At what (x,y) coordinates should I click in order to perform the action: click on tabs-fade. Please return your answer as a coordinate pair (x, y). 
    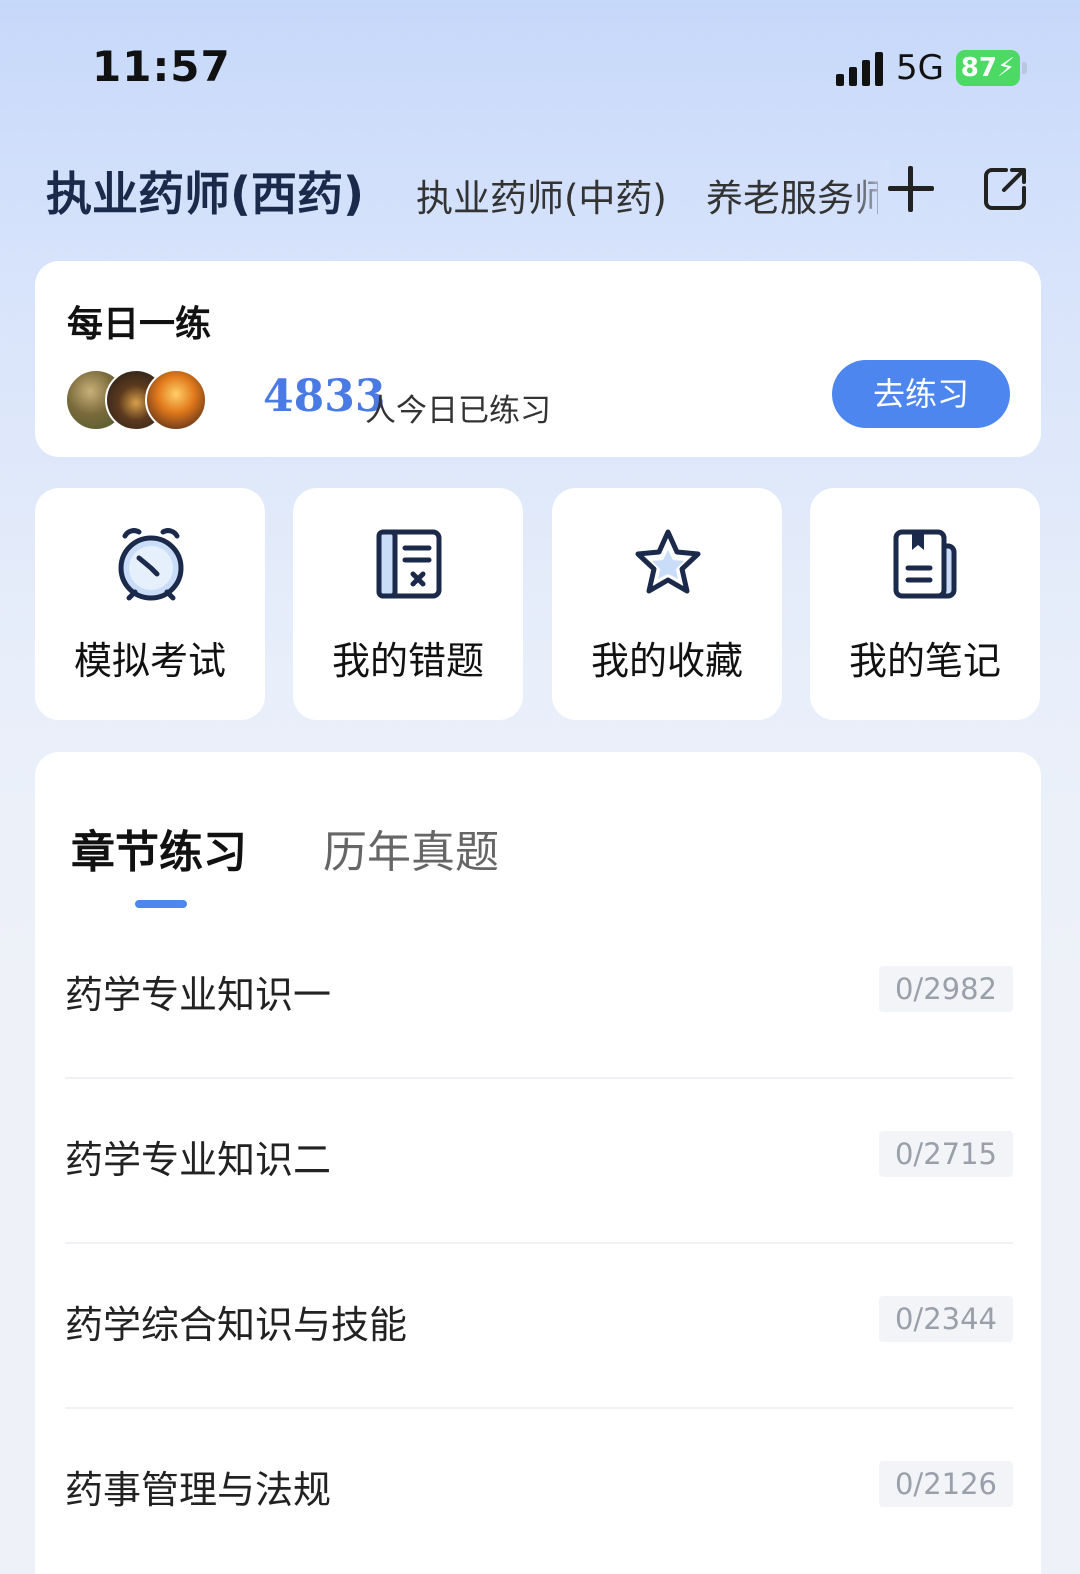
    Looking at the image, I should click on (870, 190).